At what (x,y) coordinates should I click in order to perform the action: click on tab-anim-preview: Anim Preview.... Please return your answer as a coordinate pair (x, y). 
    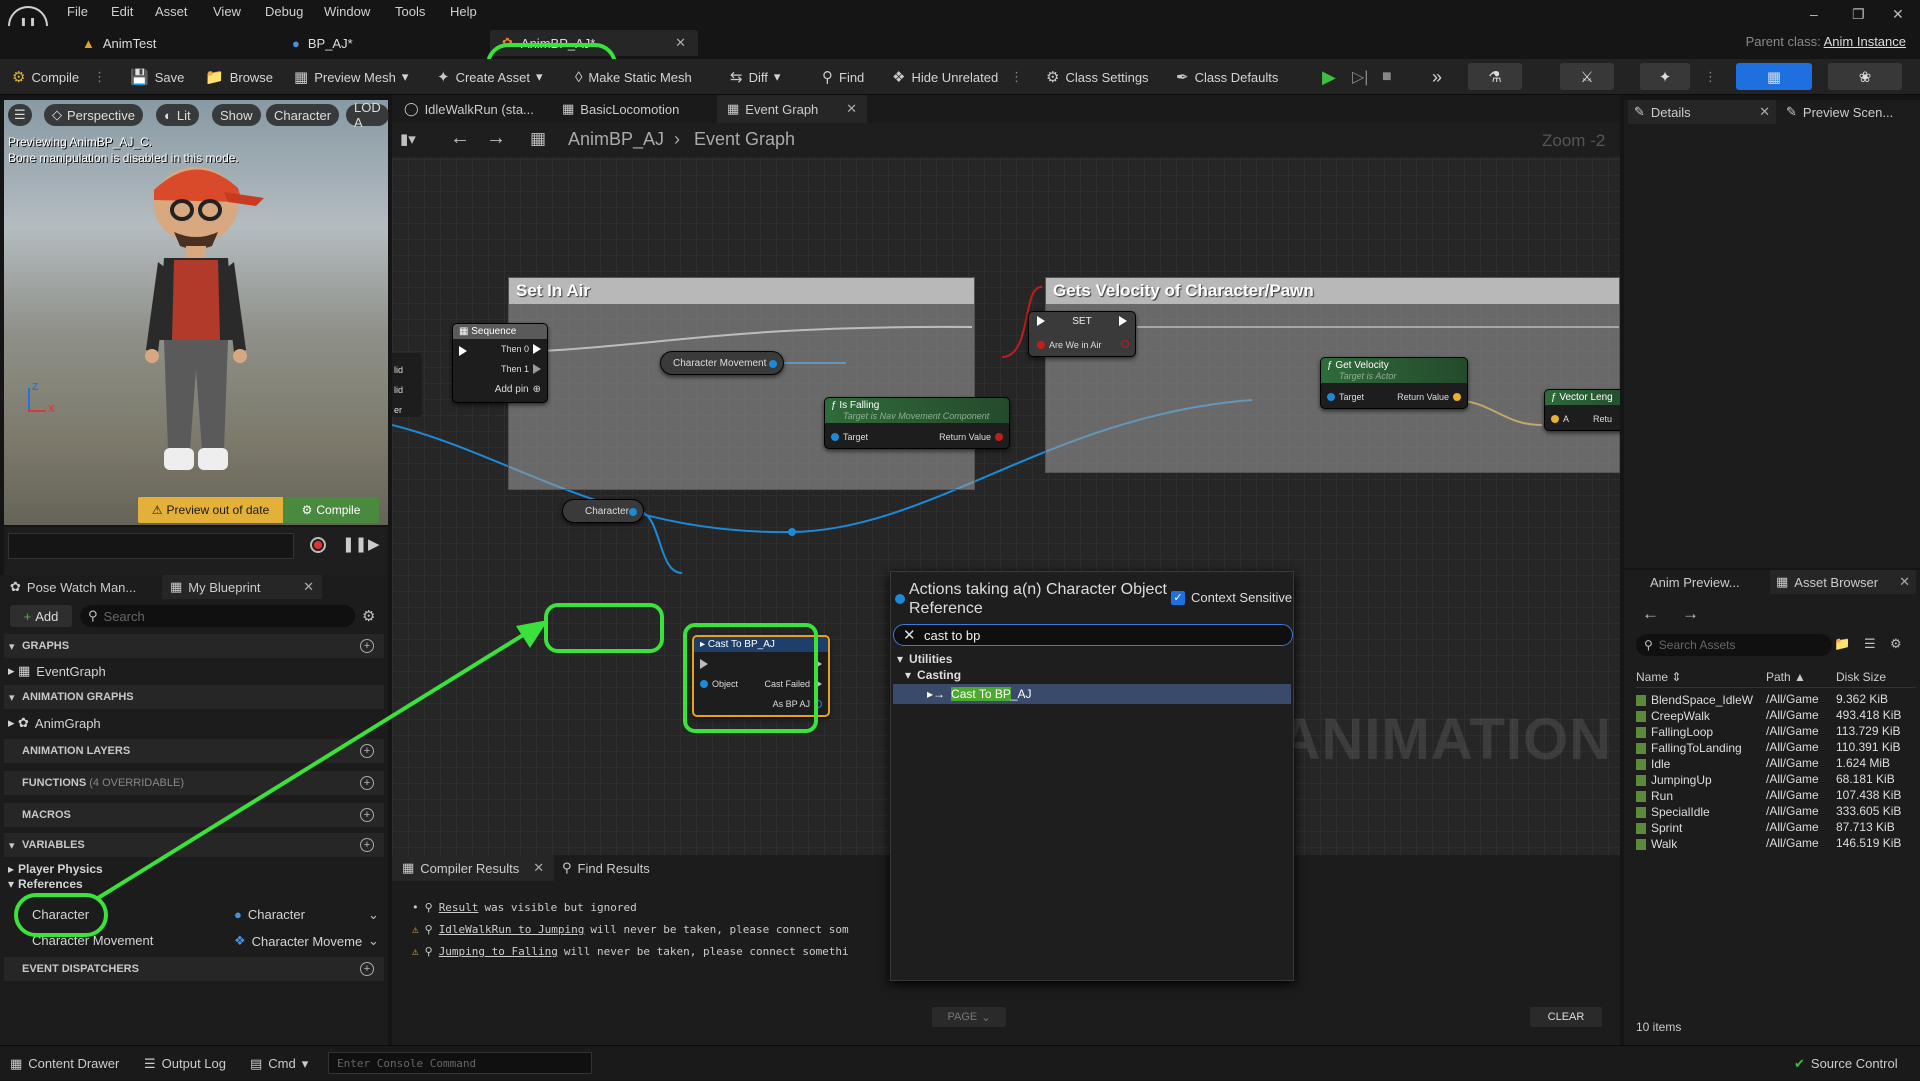
    Looking at the image, I should click on (1695, 582).